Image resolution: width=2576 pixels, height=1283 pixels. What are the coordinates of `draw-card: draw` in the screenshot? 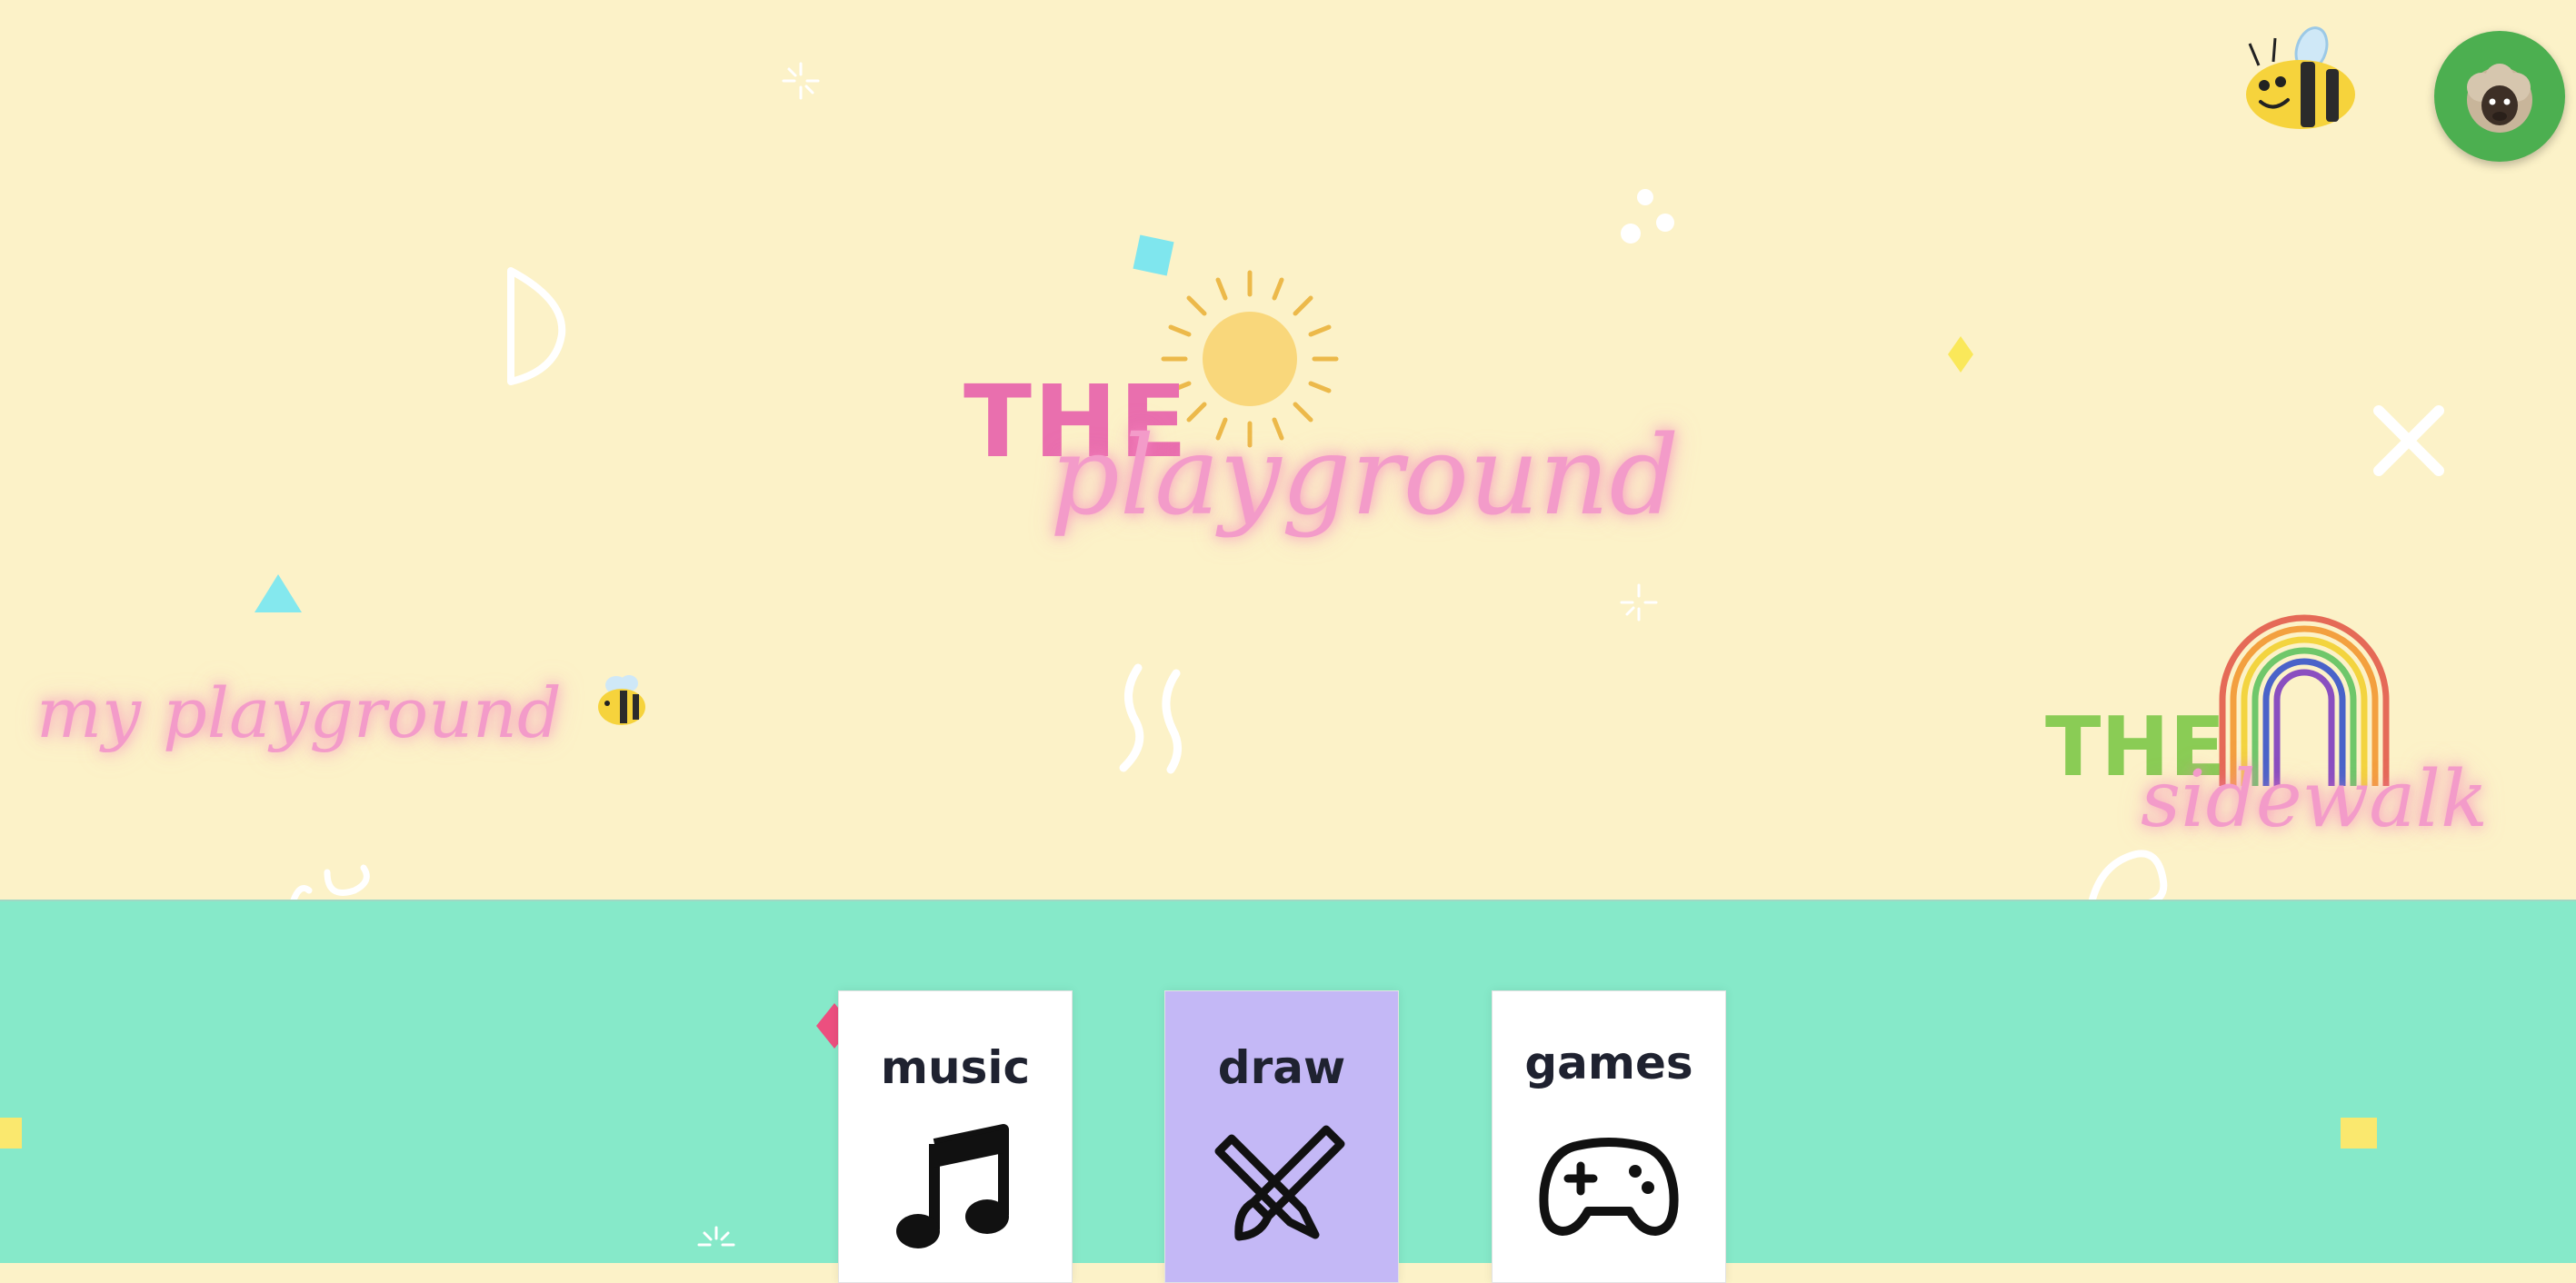 It's located at (1281, 1136).